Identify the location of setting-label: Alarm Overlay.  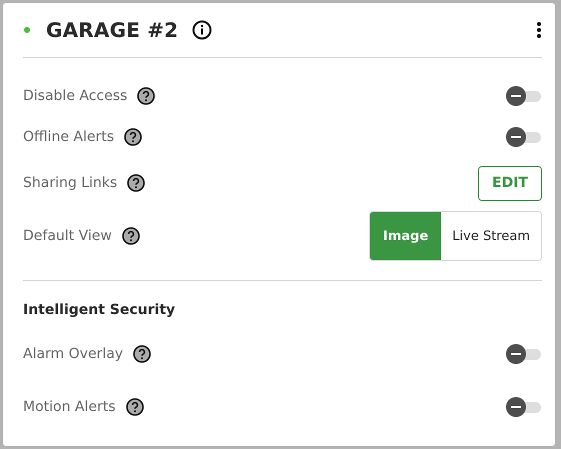
(73, 354).